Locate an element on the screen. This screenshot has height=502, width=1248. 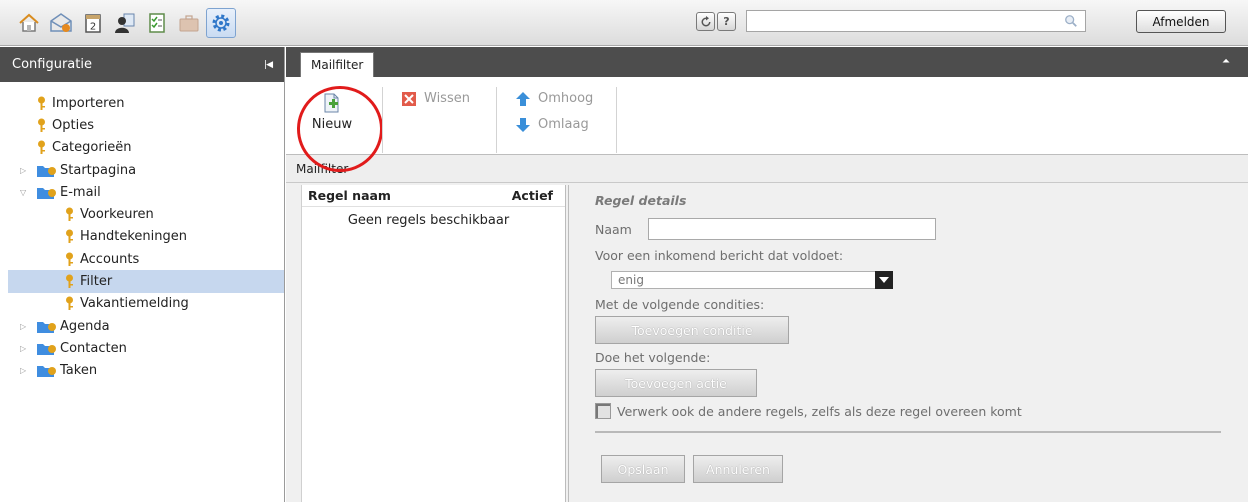
home-icon is located at coordinates (29, 22).